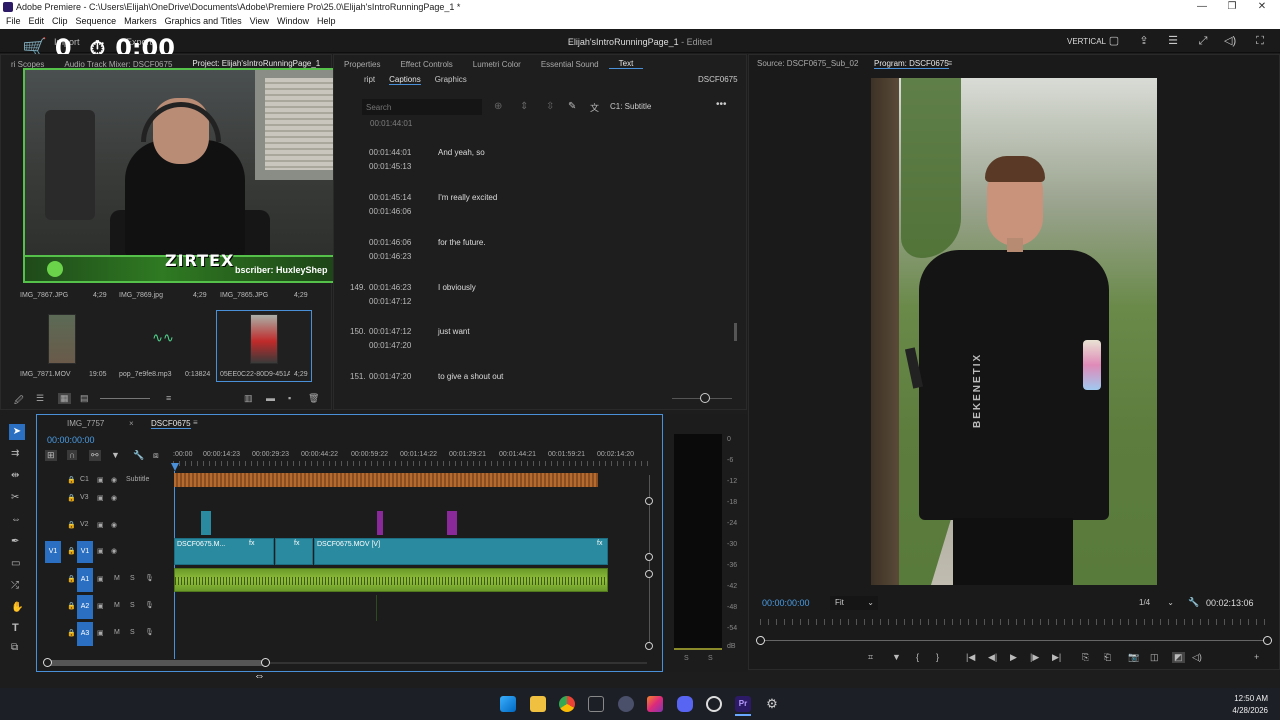  What do you see at coordinates (1133, 657) in the screenshot?
I see `export-frame-icon: 📷` at bounding box center [1133, 657].